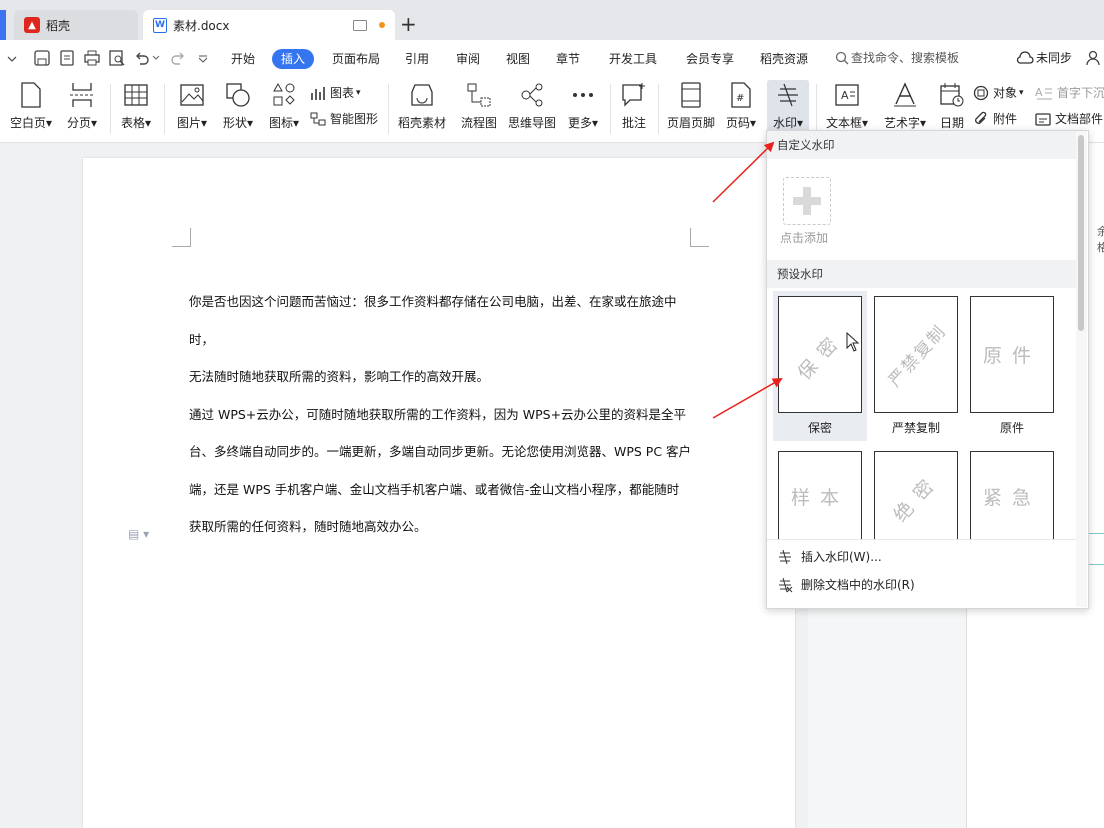  I want to click on watermark-preset-no-copy: 严禁复制 严禁复制, so click(916, 366).